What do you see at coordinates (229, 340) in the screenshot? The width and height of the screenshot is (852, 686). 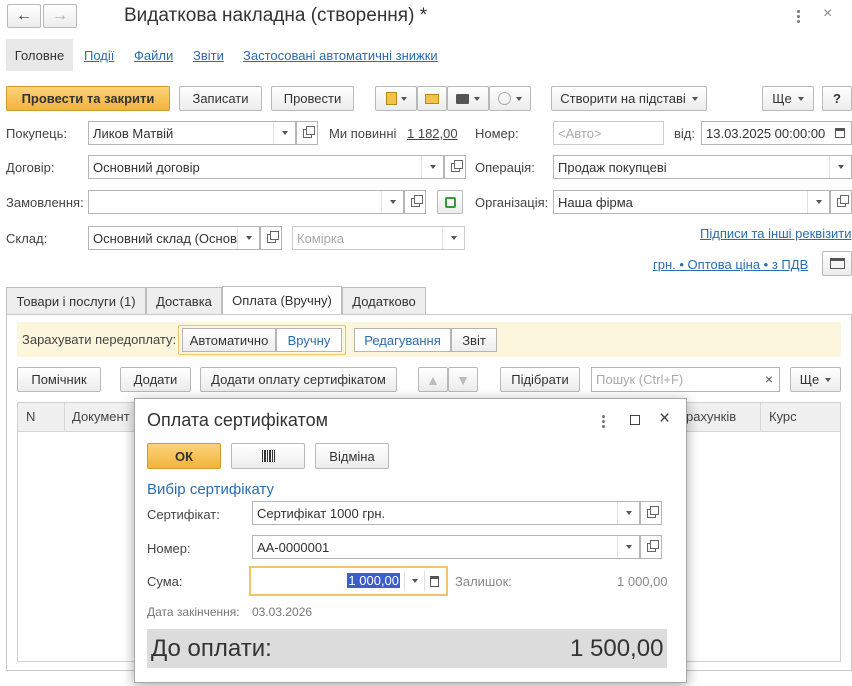 I see `prepay-auto-button: Автоматично` at bounding box center [229, 340].